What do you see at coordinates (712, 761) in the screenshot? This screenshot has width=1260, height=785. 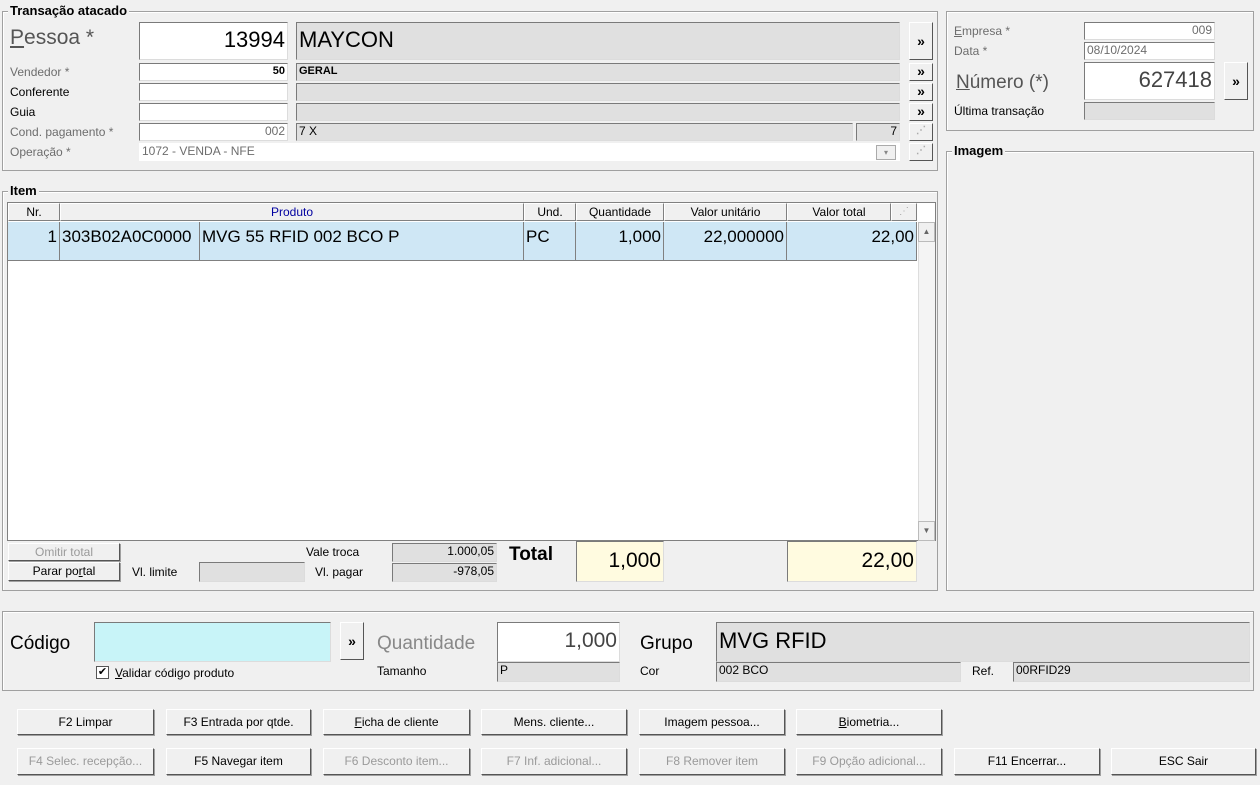 I see `remover-item-button: F8 Remover item` at bounding box center [712, 761].